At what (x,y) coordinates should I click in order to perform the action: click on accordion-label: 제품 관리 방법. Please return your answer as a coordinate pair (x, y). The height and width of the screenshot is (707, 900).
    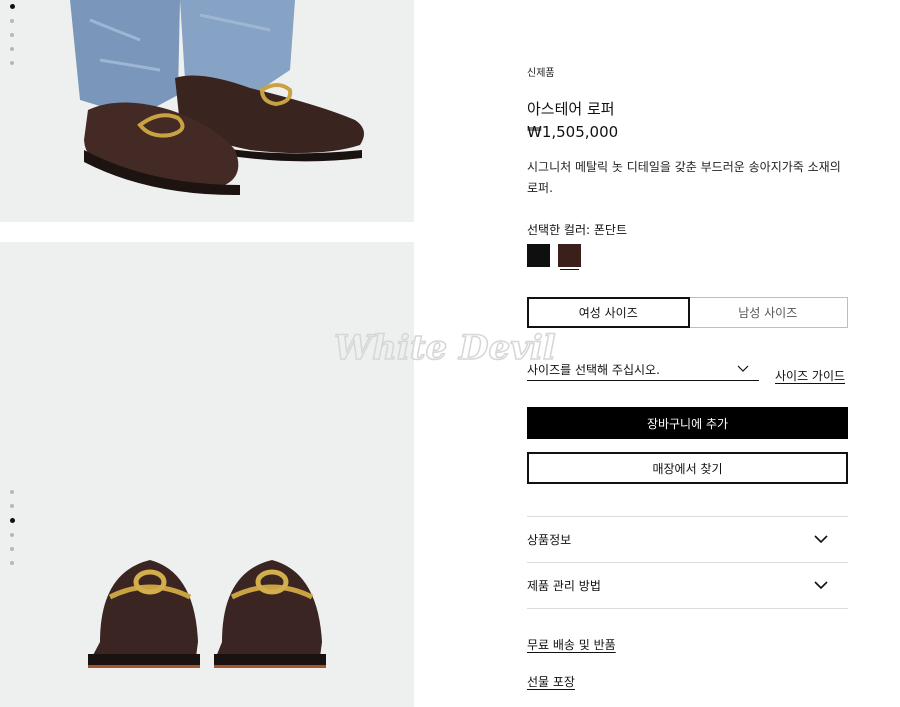
    Looking at the image, I should click on (564, 586).